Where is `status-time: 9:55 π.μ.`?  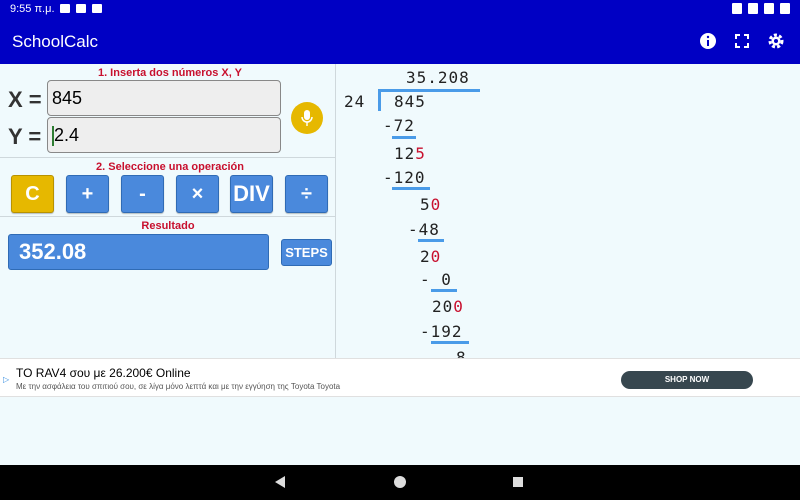 status-time: 9:55 π.μ. is located at coordinates (32, 9).